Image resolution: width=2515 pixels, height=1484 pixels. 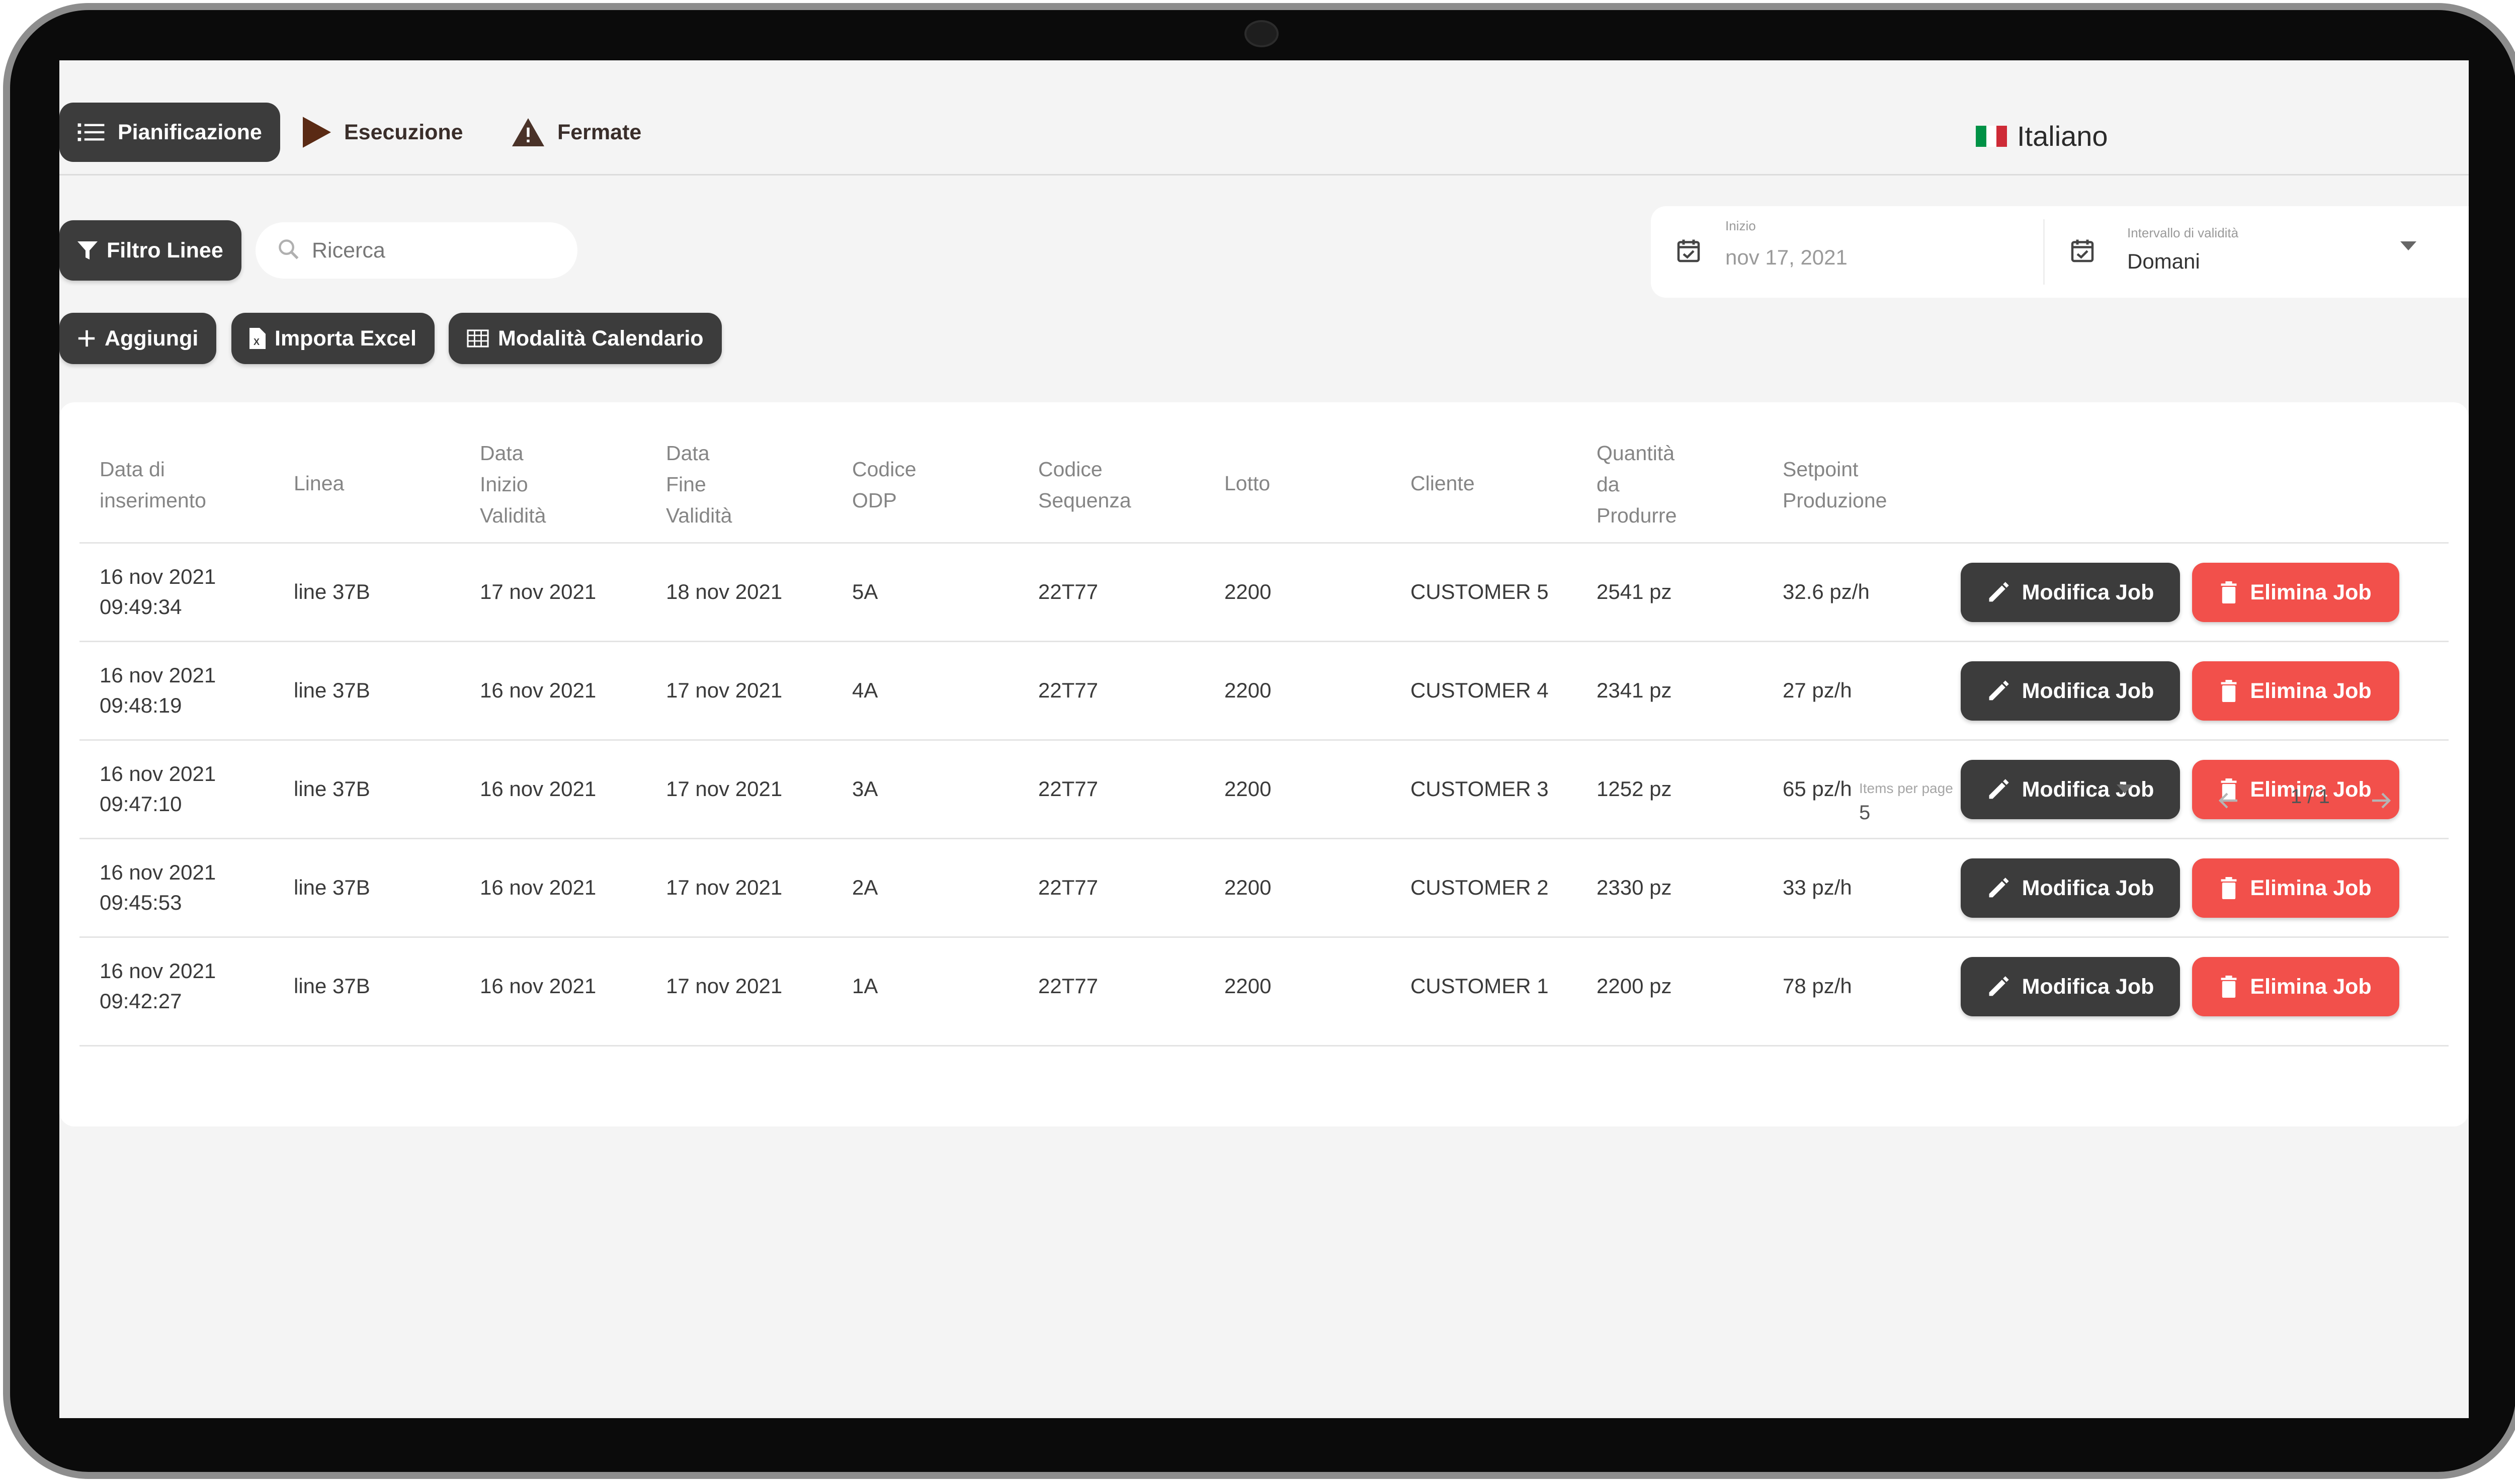 I want to click on tab-esecuzione-label: Esecuzione, so click(x=403, y=132).